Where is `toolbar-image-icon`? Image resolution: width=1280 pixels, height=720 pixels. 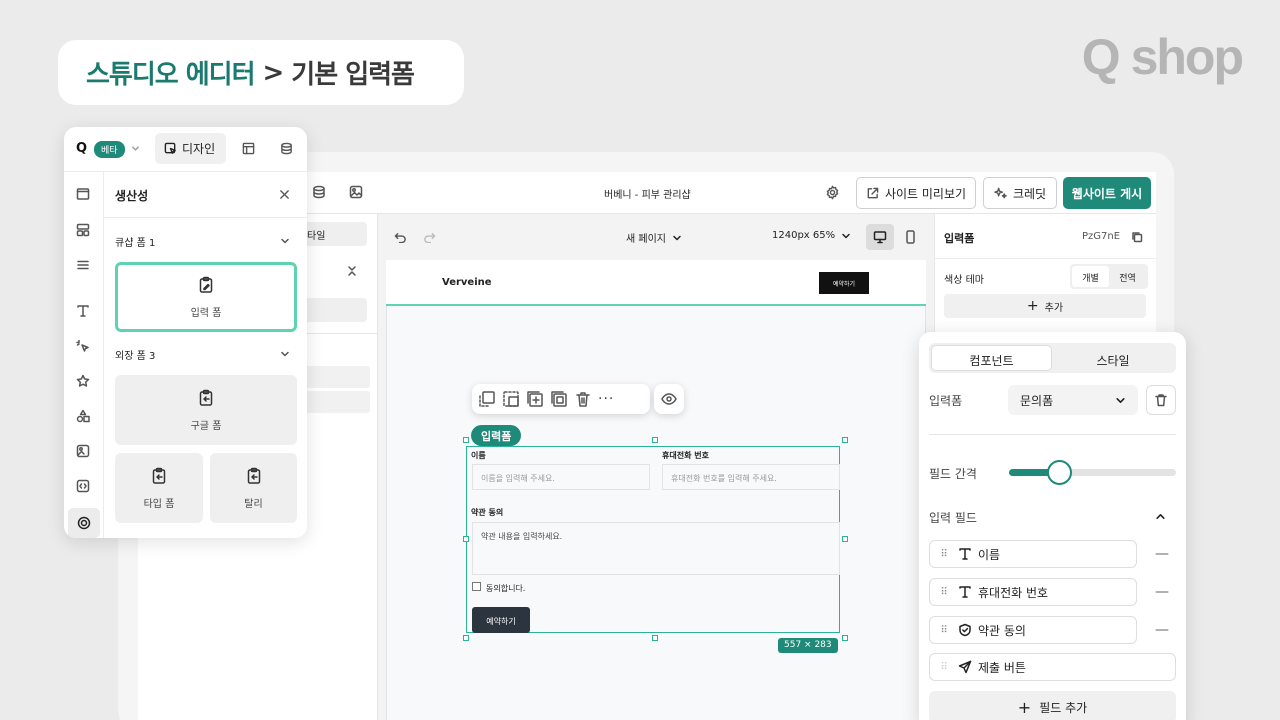
toolbar-image-icon is located at coordinates (356, 192).